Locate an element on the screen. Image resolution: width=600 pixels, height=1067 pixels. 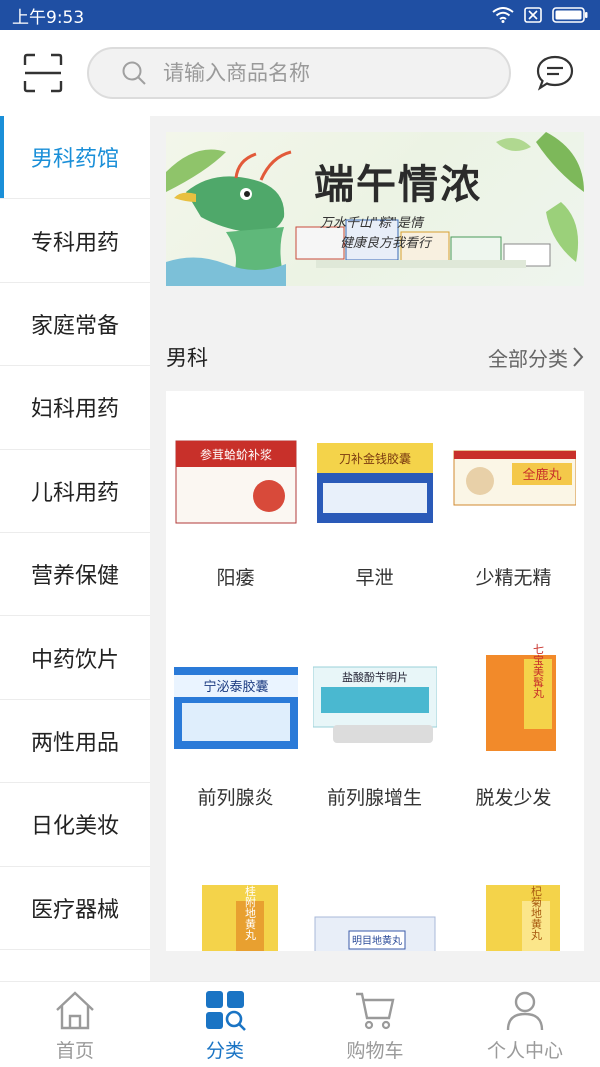
sidebar-item-herbal: 中药饮片 is located at coordinates (75, 658).